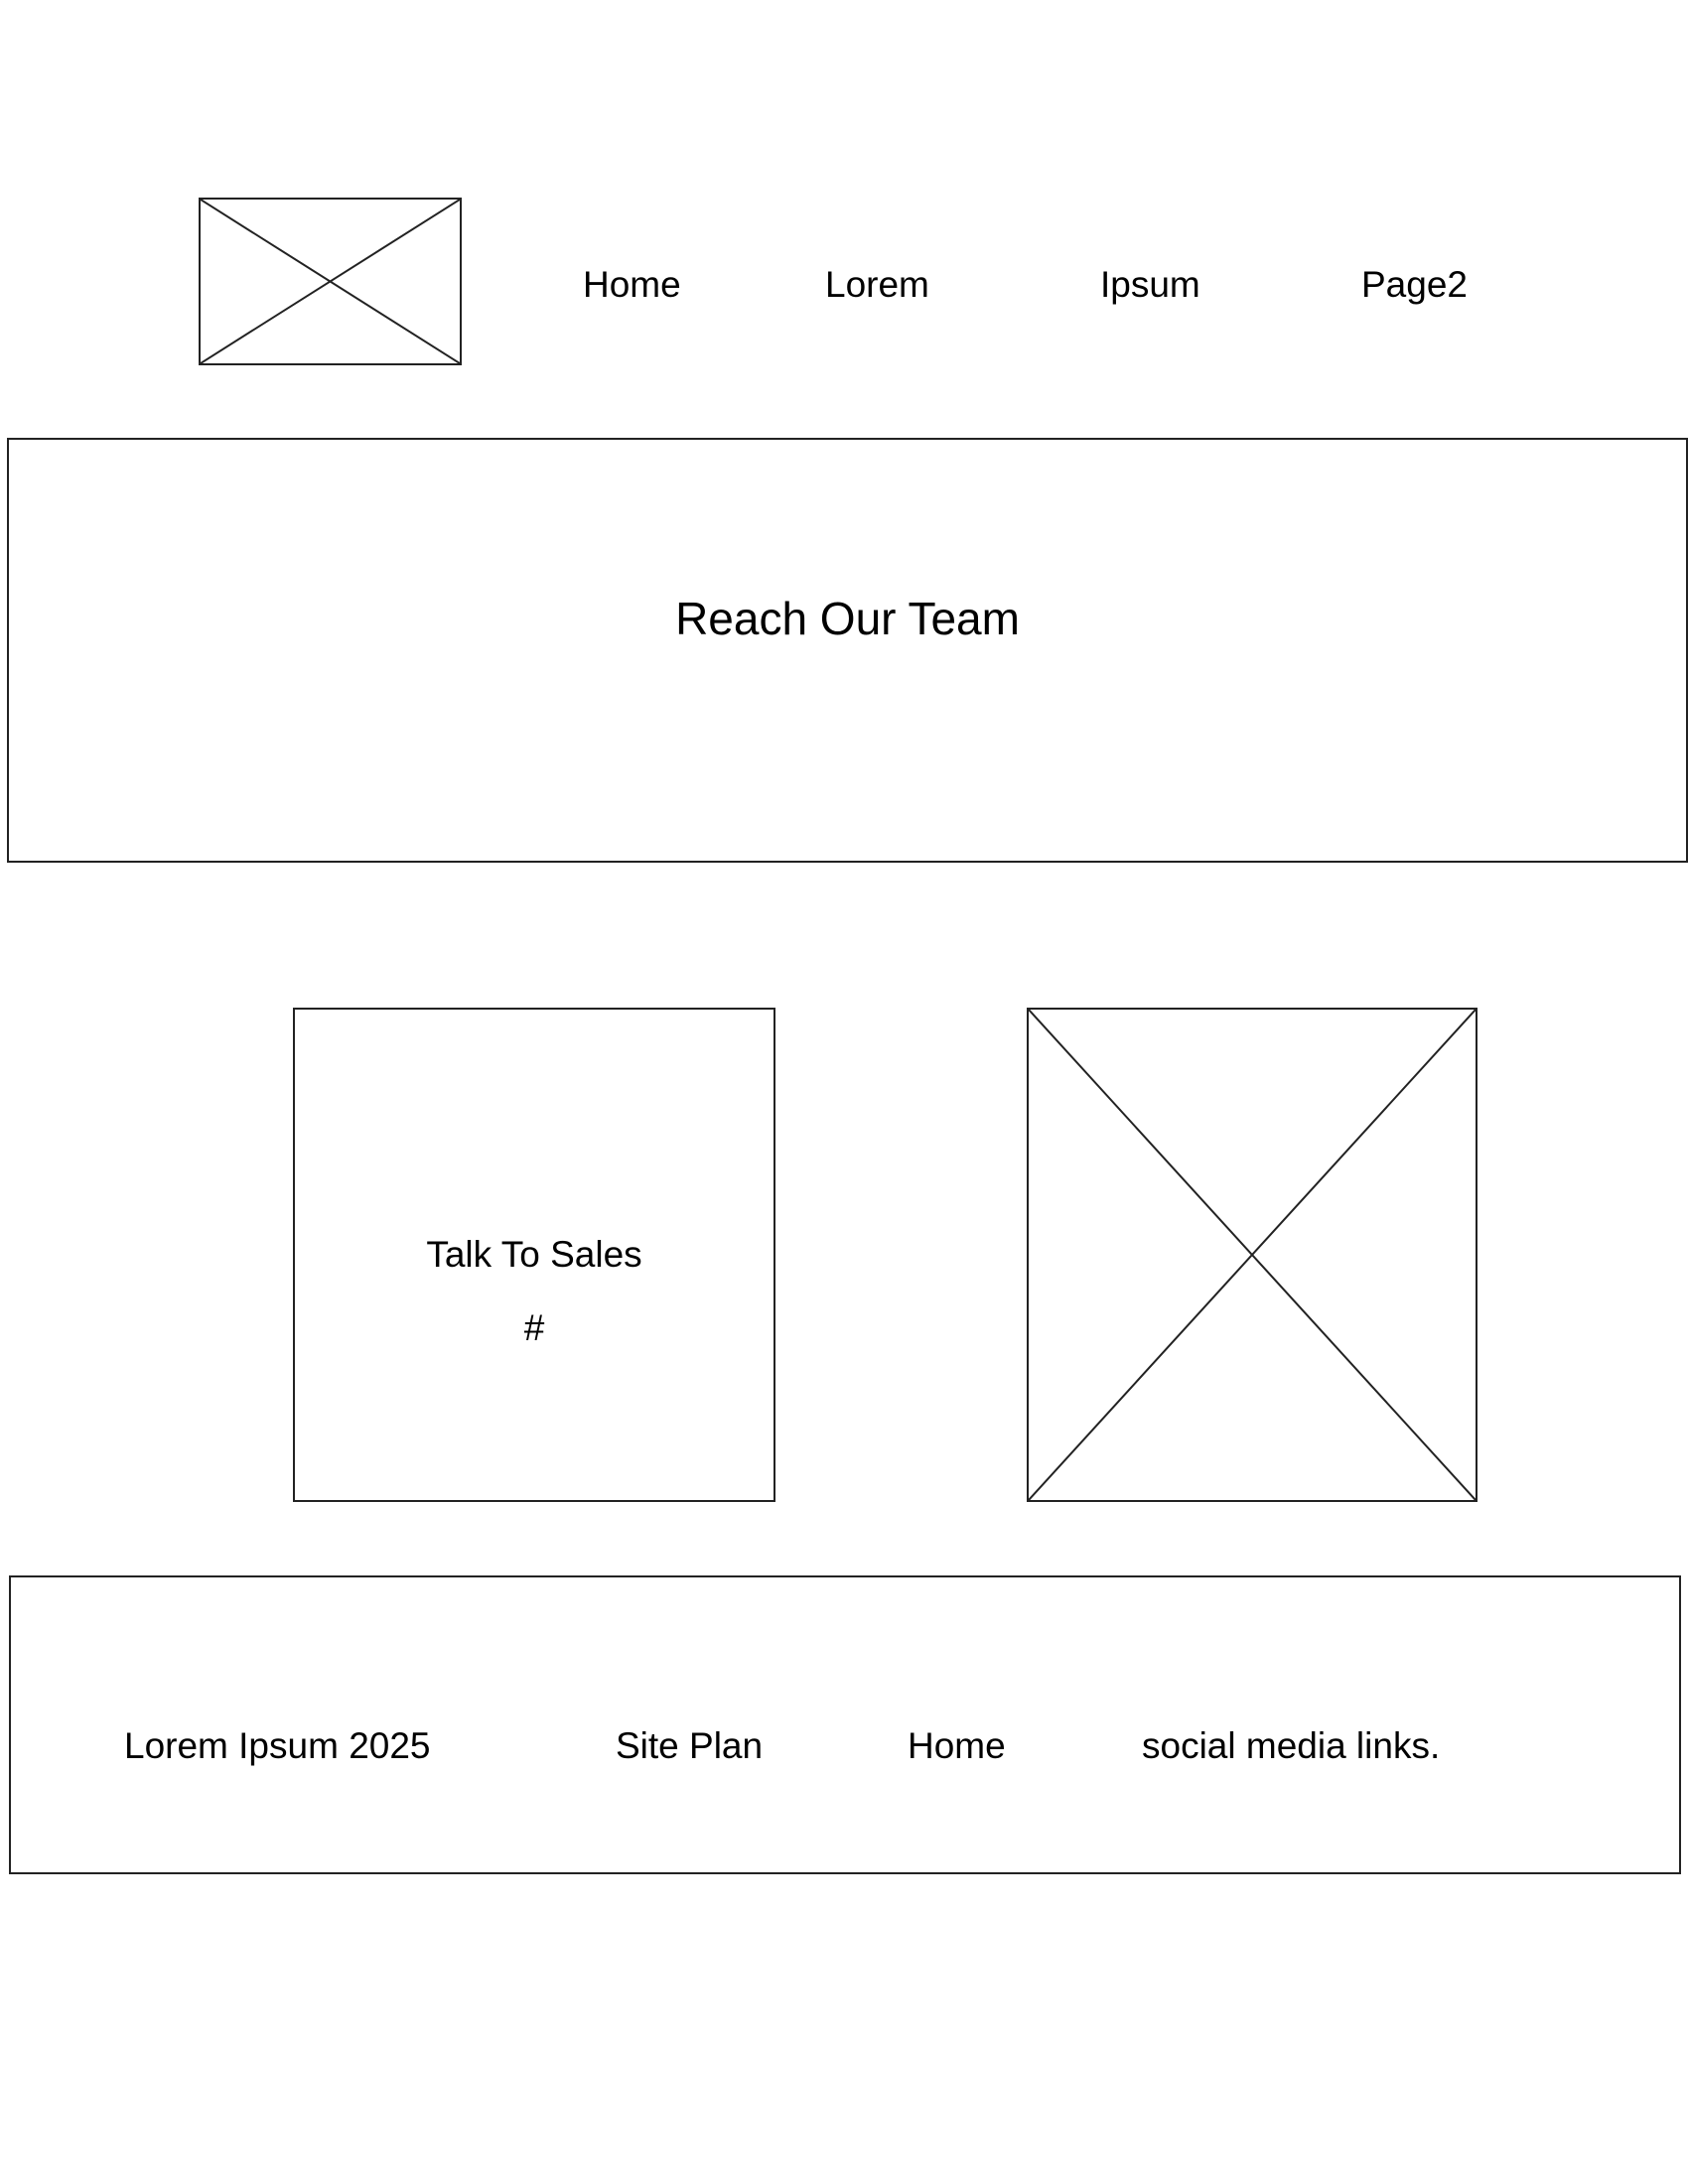  What do you see at coordinates (1291, 1745) in the screenshot?
I see `footer-social-media-links: social media links.` at bounding box center [1291, 1745].